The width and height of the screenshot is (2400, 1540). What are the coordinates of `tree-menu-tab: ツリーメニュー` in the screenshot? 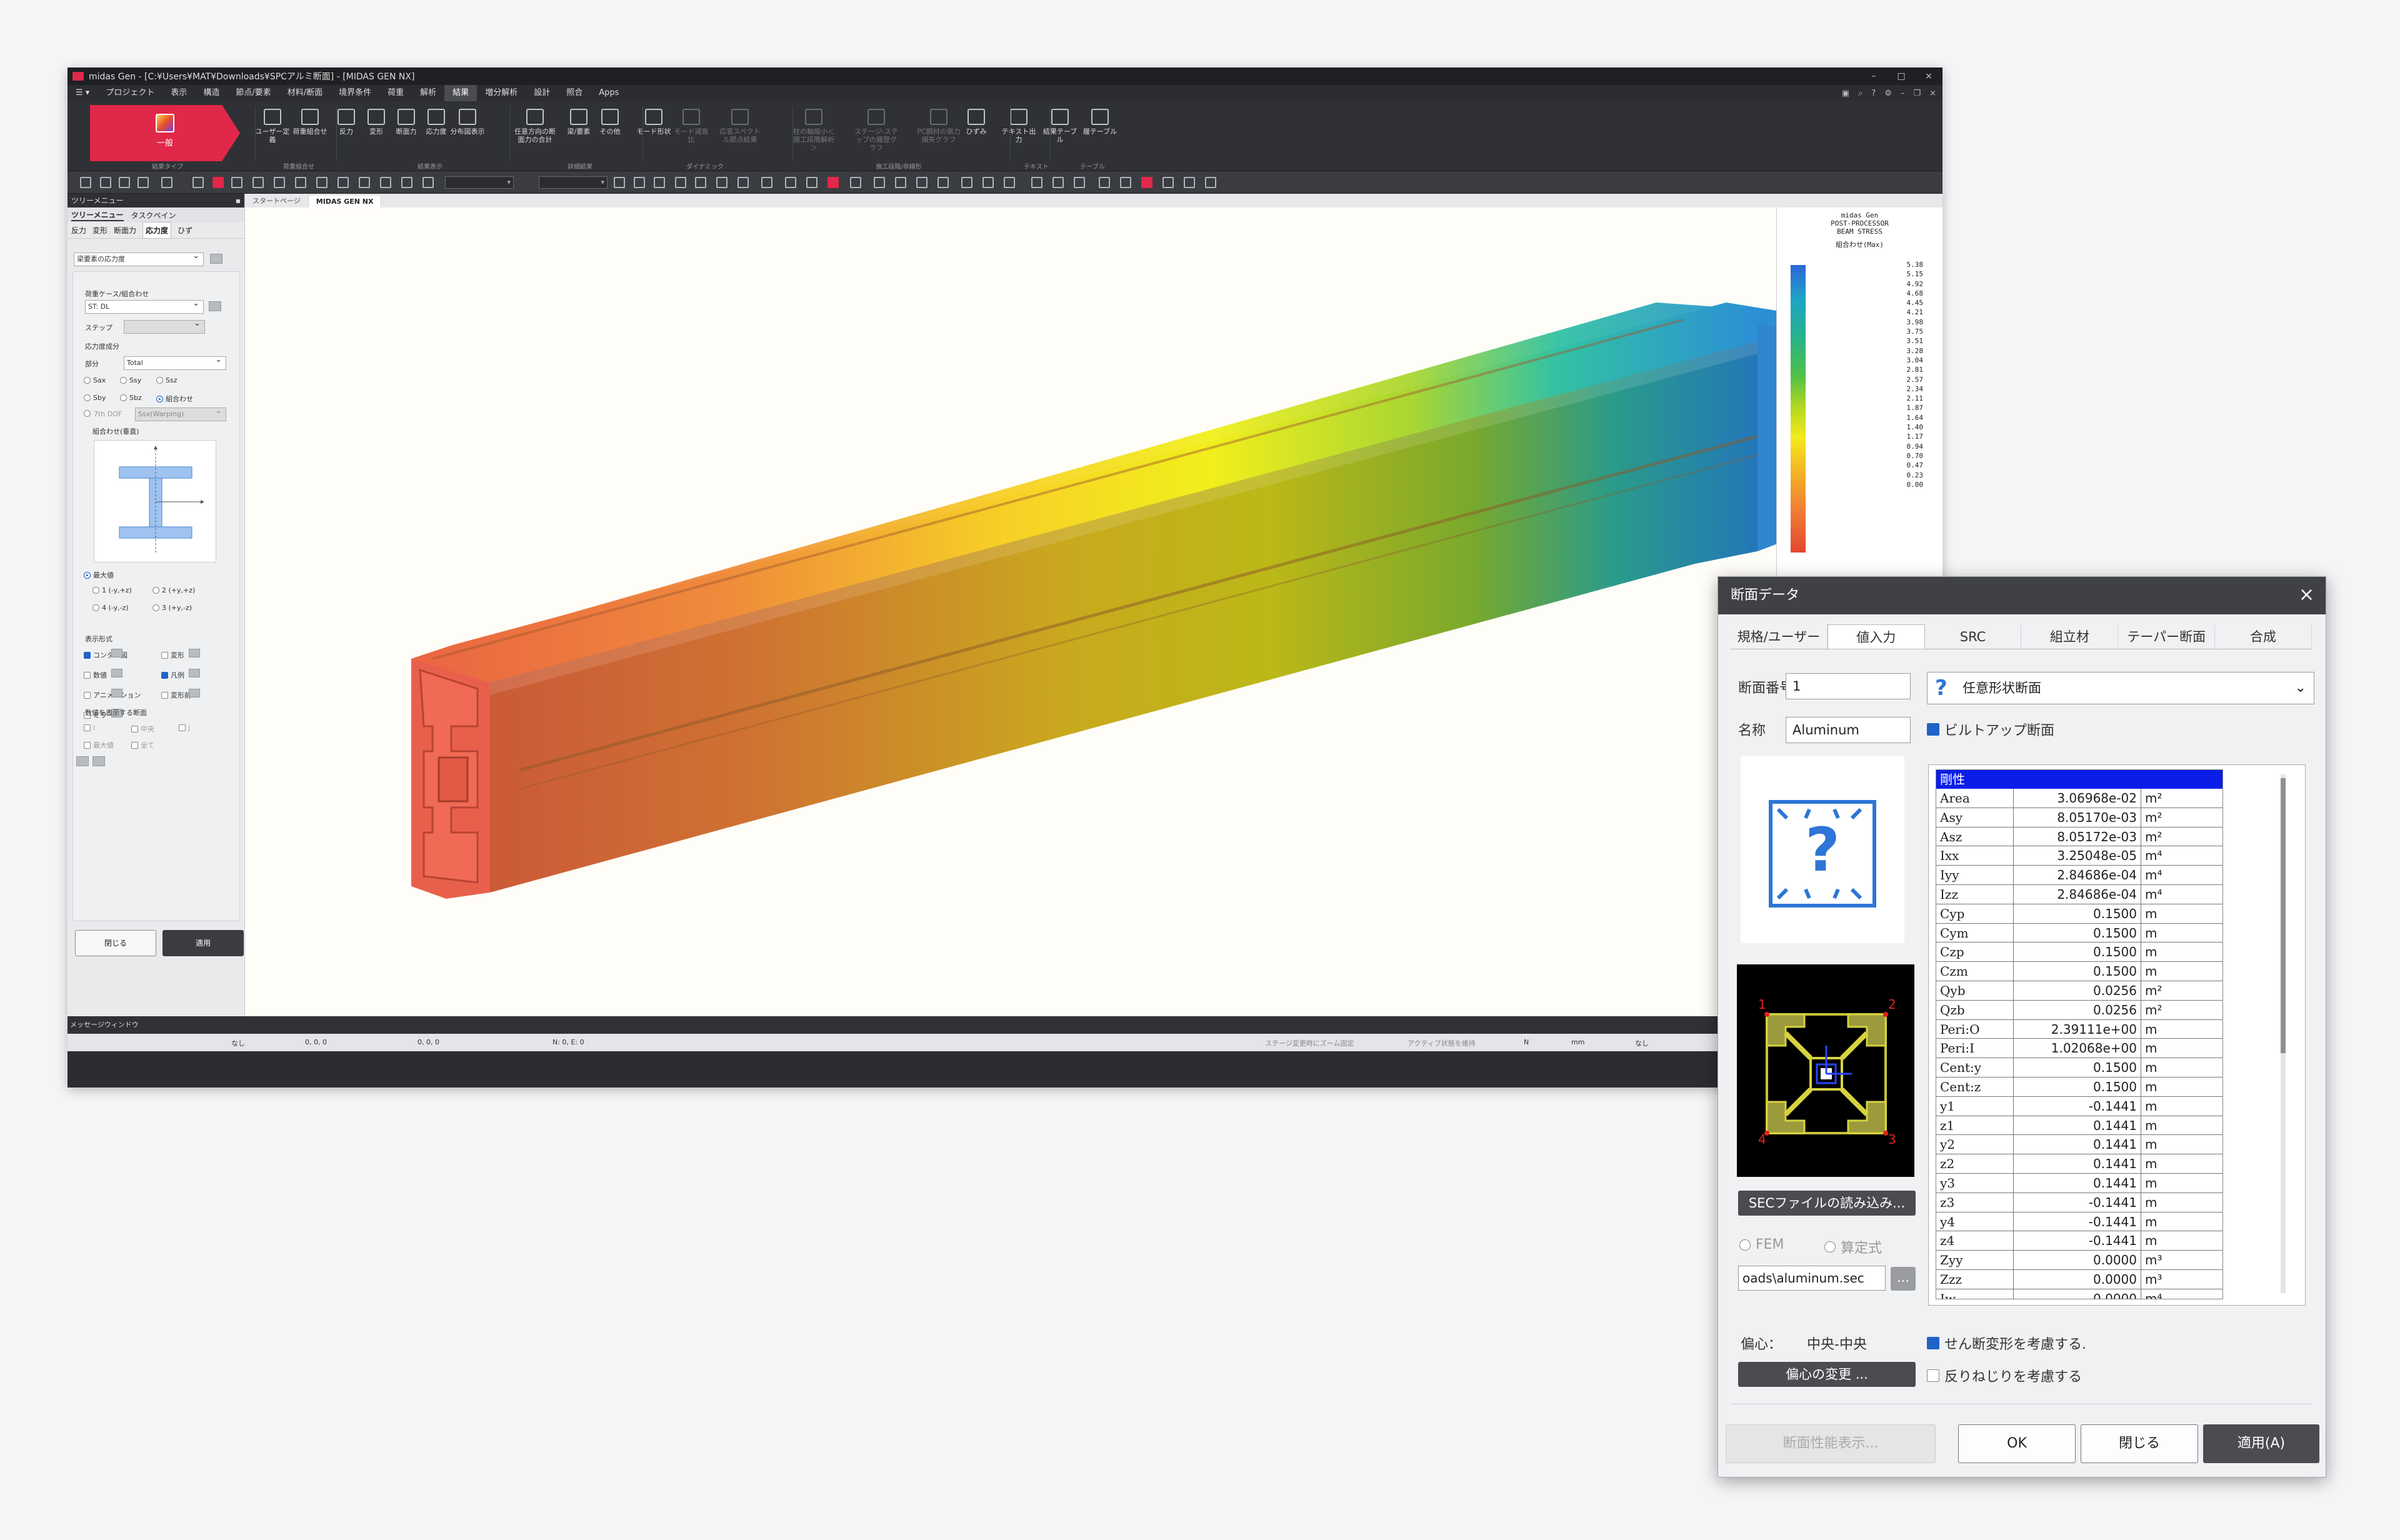 It's located at (97, 215).